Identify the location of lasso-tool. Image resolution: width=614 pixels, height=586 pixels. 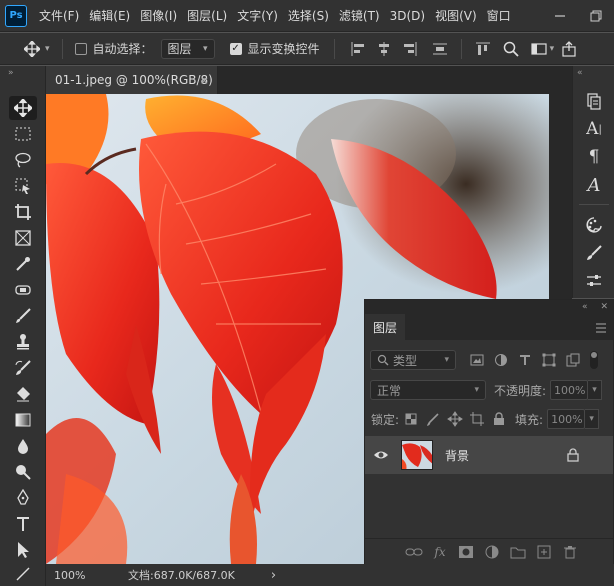
(23, 160).